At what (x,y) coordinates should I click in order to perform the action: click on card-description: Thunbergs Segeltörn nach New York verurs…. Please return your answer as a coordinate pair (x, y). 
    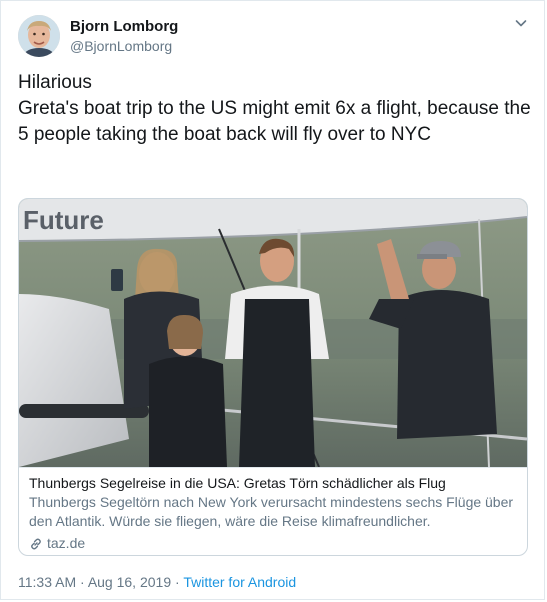
    Looking at the image, I should click on (271, 511).